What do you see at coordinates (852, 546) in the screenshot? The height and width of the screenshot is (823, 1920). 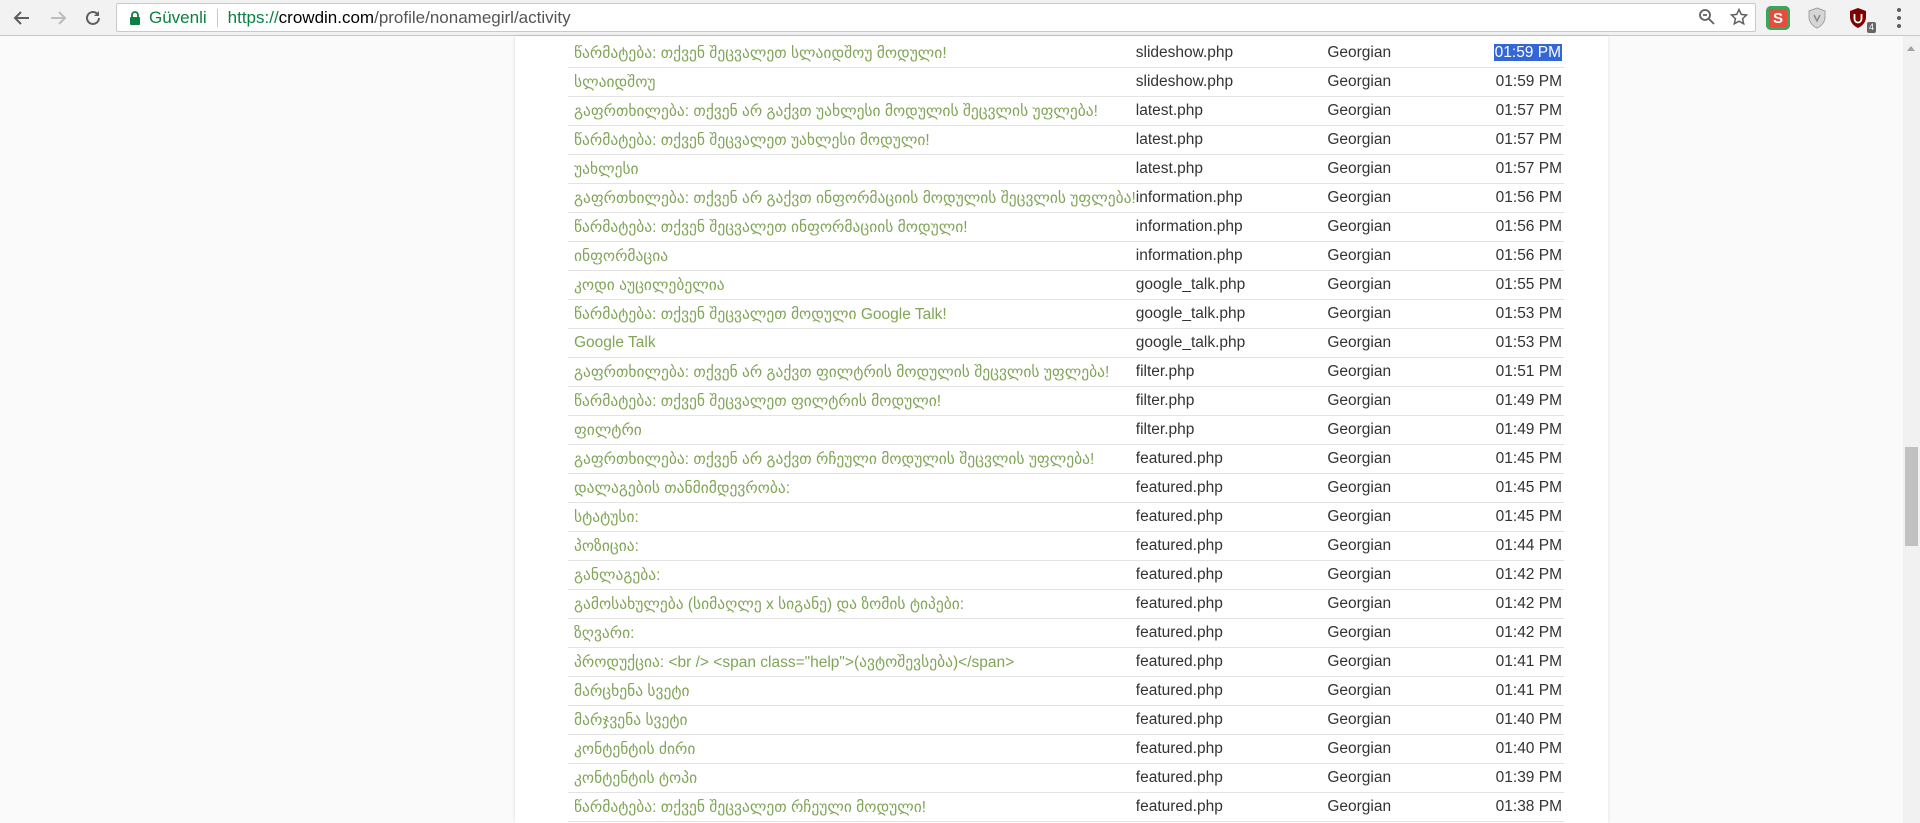 I see `activity-string-cell: პოზიცია:` at bounding box center [852, 546].